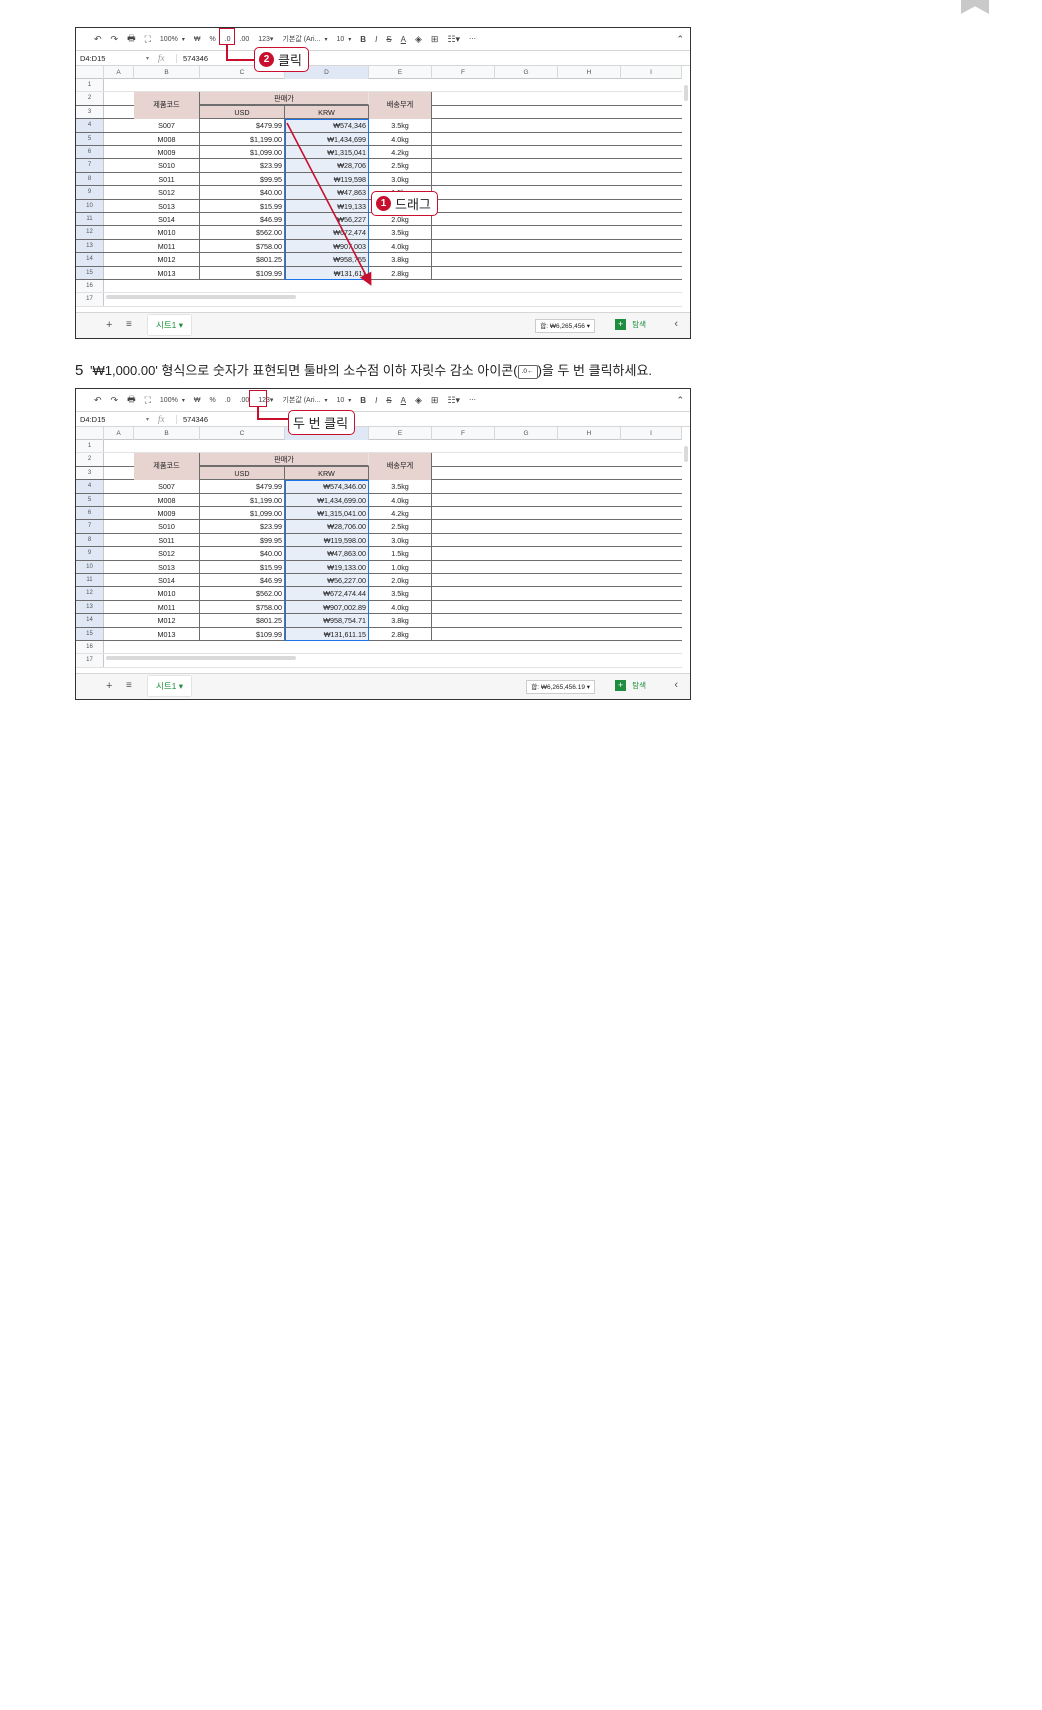  What do you see at coordinates (167, 513) in the screenshot?
I see `cell-product-code: M009` at bounding box center [167, 513].